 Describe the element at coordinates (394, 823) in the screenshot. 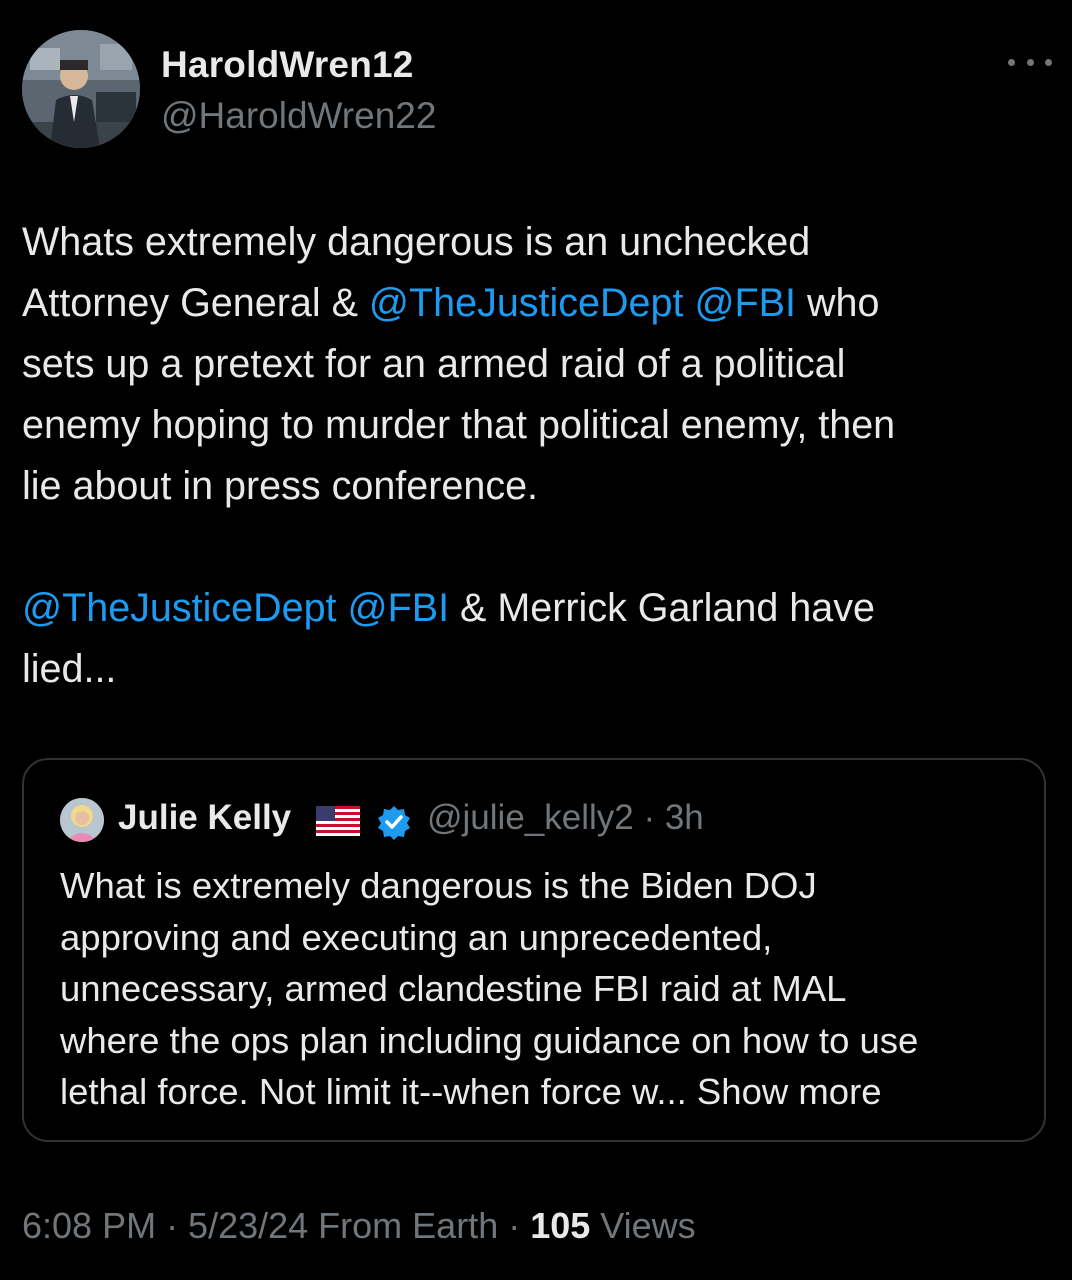

I see `verified-badge-icon` at that location.